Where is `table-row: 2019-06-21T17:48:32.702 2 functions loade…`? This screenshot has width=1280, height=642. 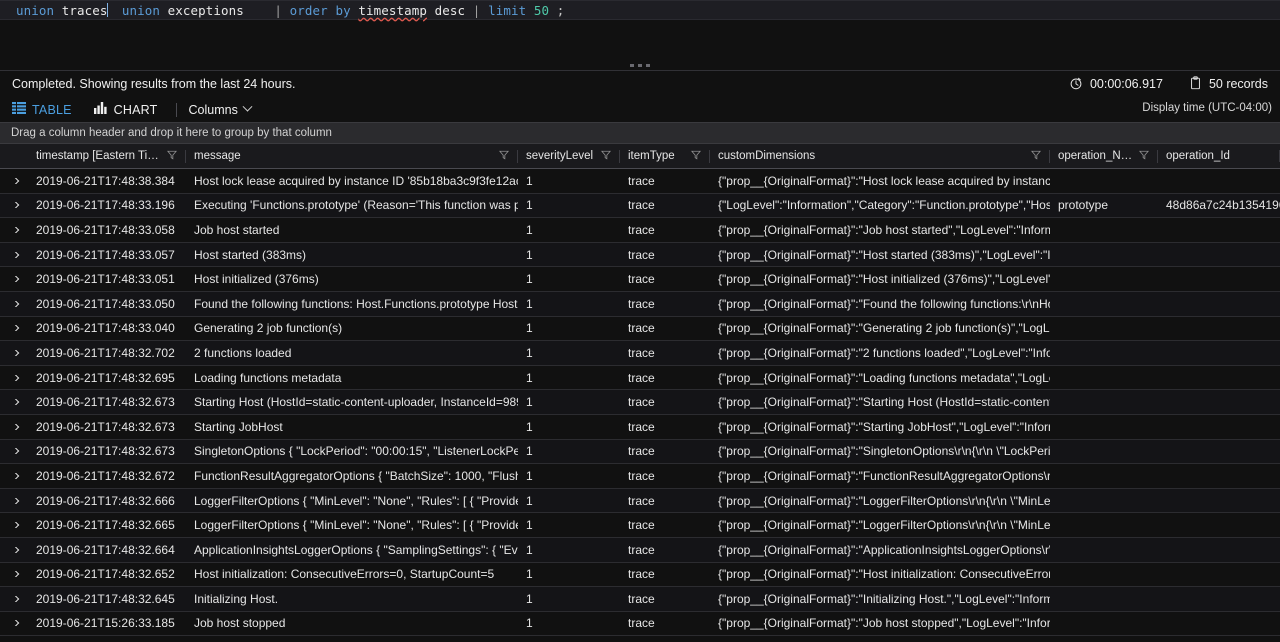
table-row: 2019-06-21T17:48:32.702 2 functions loade… is located at coordinates (640, 353).